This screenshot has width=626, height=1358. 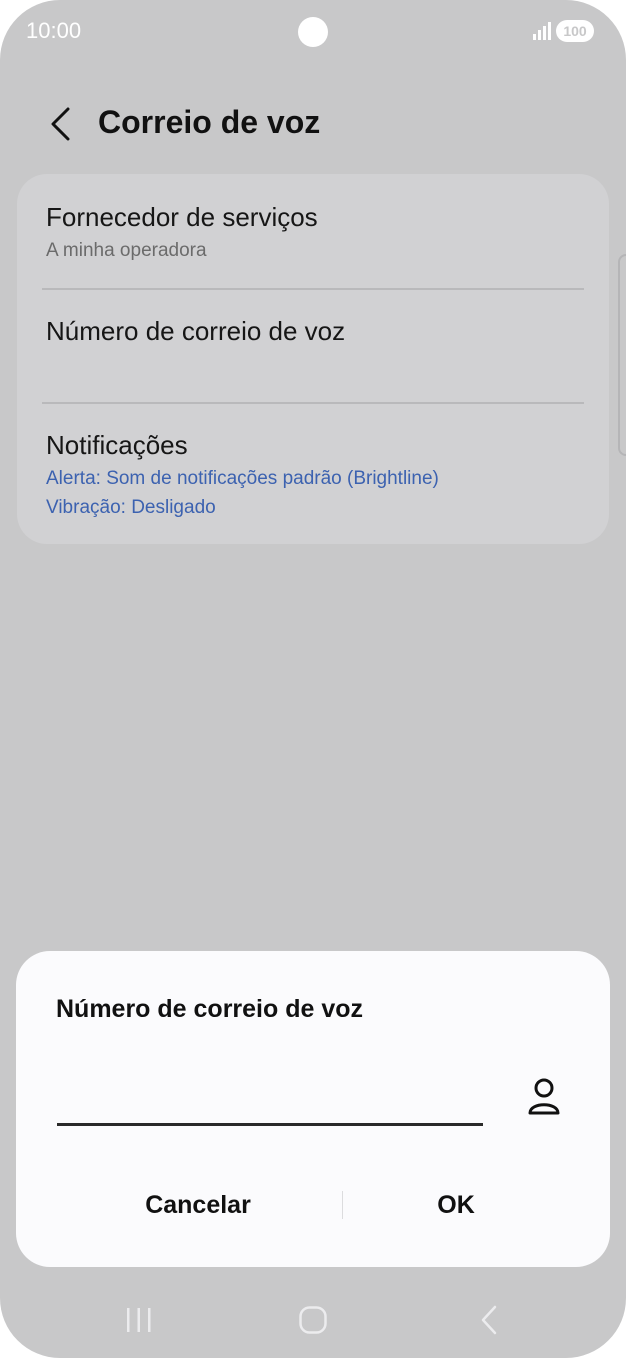 I want to click on voicemail-number-input, so click(x=270, y=1098).